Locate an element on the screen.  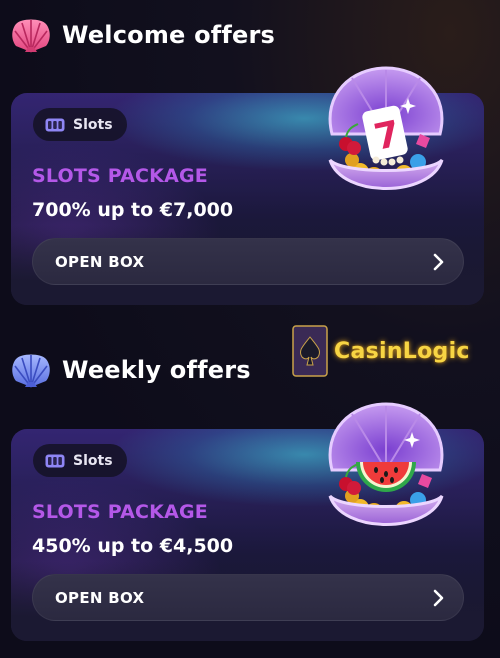
offer-amount: 450% up to €4,500 is located at coordinates (133, 546).